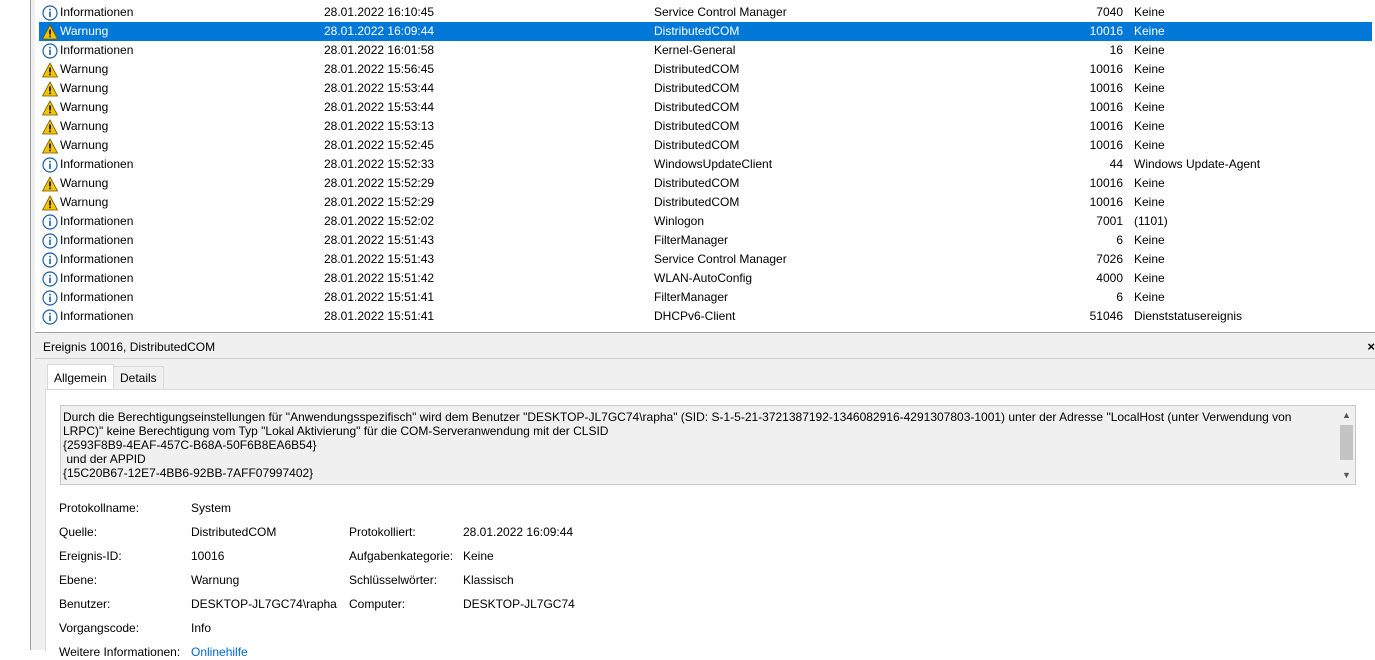 The image size is (1375, 660). I want to click on scroll-up-icon: ▲, so click(1346, 415).